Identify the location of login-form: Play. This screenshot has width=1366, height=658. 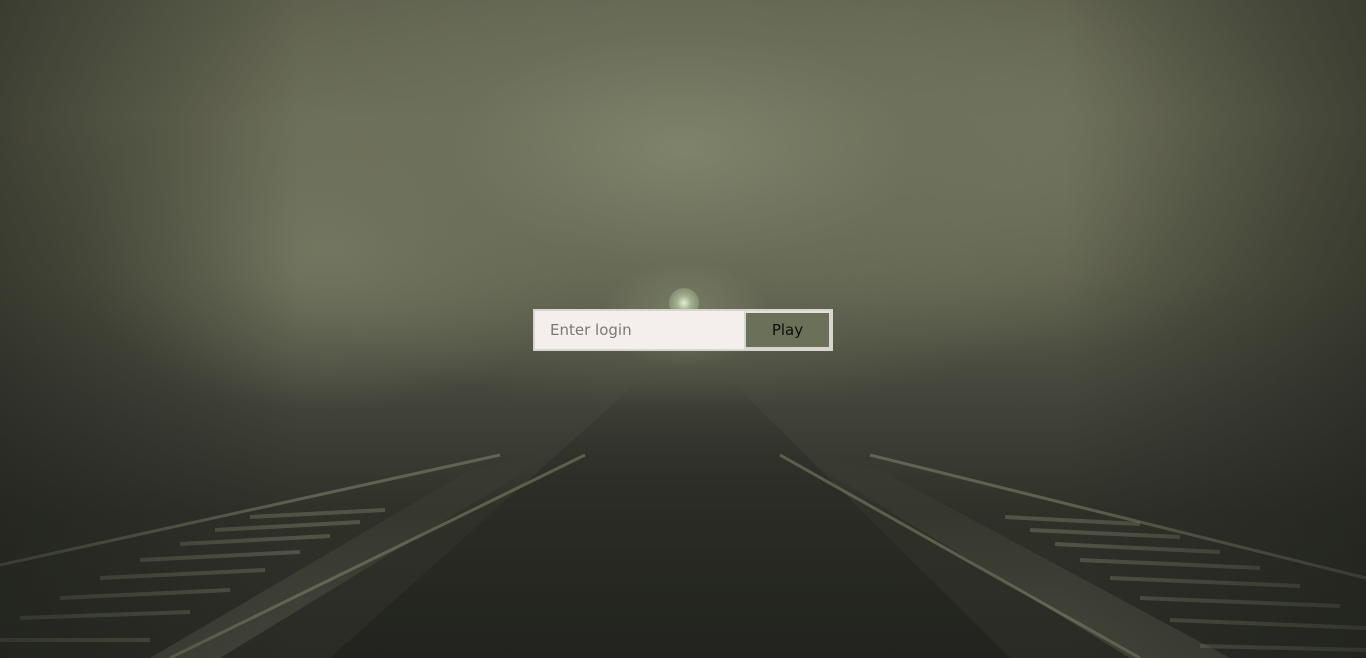
(683, 330).